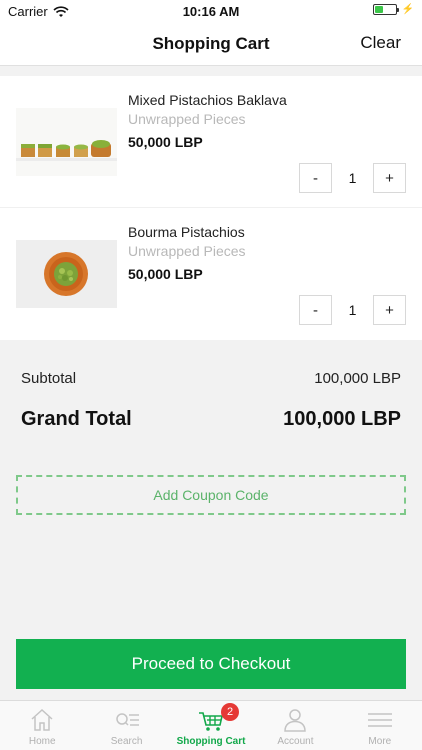 The height and width of the screenshot is (750, 422). What do you see at coordinates (211, 495) in the screenshot?
I see `add-coupon-button: Add Coupon Code` at bounding box center [211, 495].